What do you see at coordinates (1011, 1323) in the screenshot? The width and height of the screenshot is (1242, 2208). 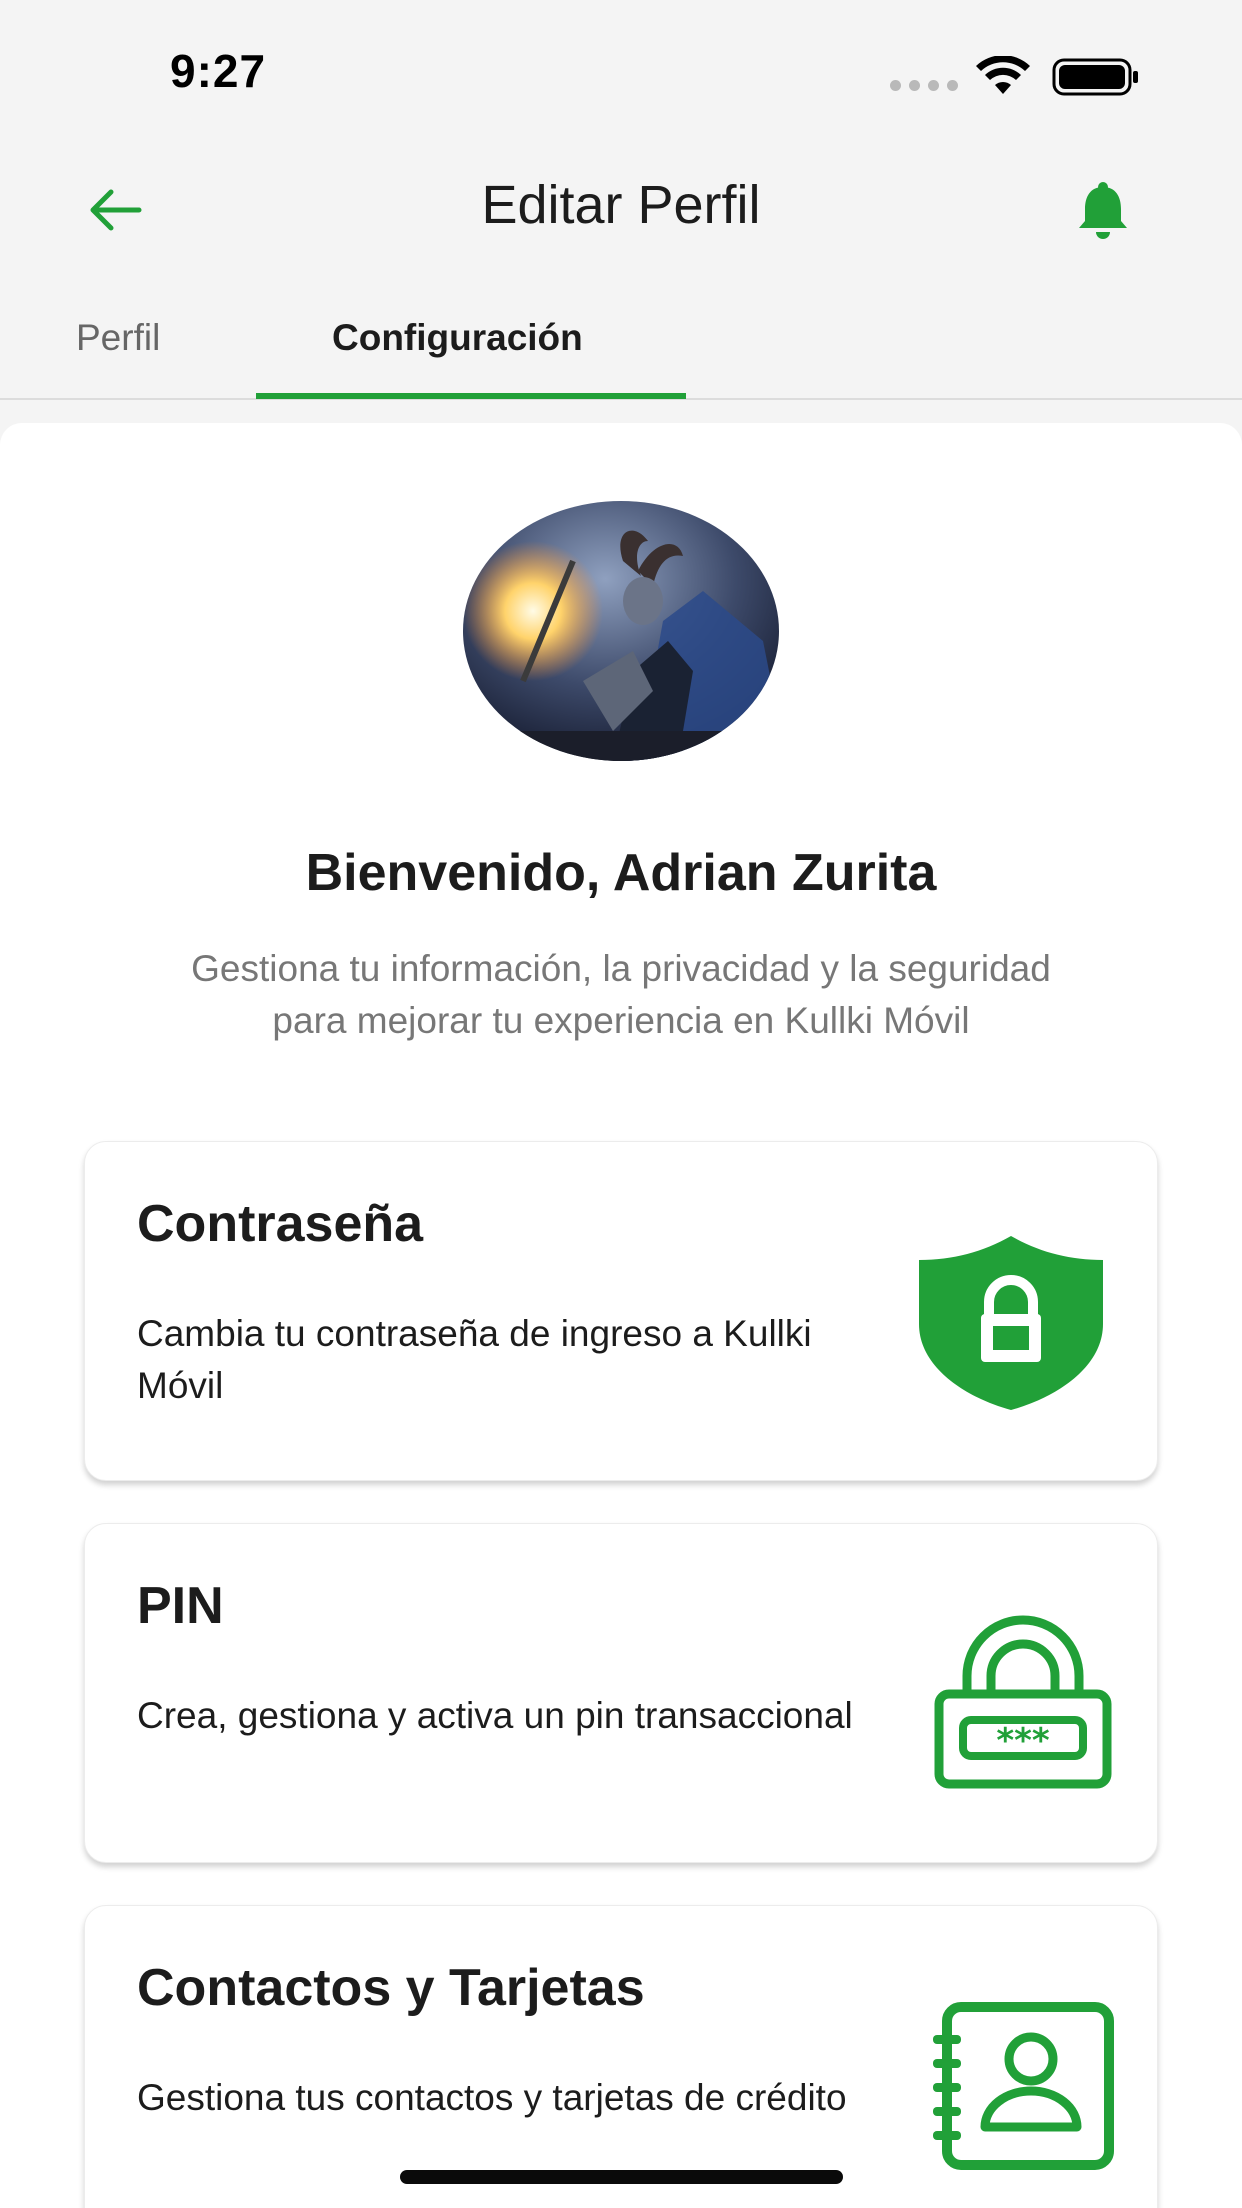 I see `shield-lock-icon` at bounding box center [1011, 1323].